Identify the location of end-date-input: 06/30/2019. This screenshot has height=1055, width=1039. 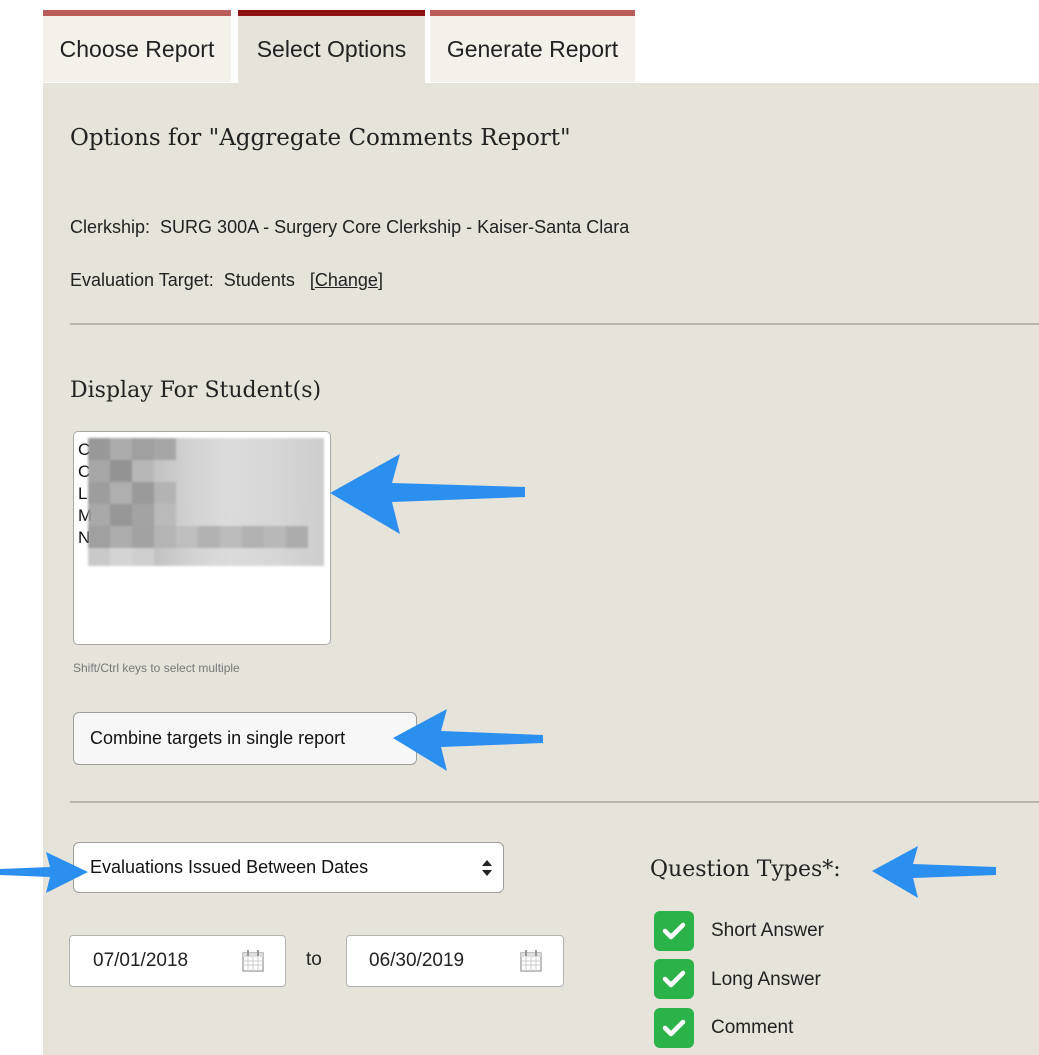
(455, 961).